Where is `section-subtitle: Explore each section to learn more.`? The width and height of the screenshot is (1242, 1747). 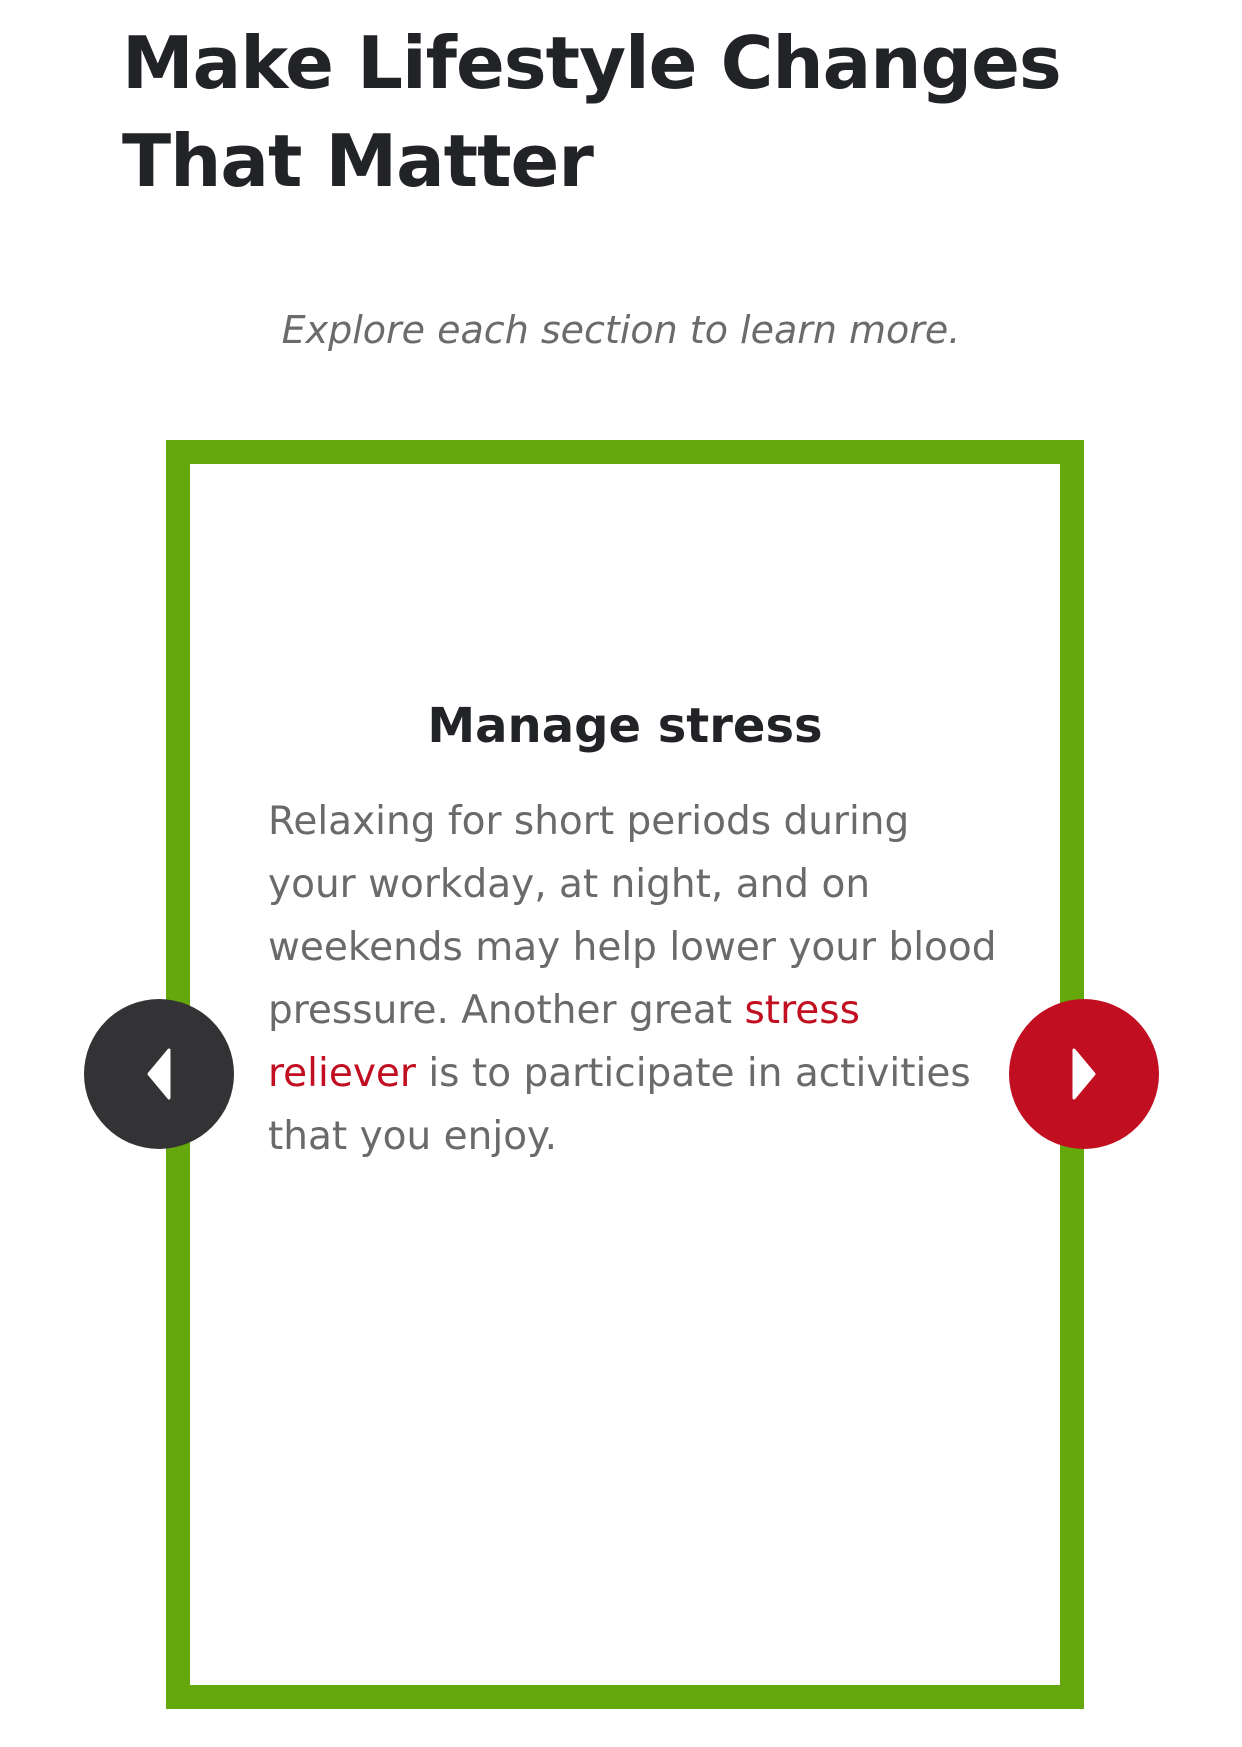
section-subtitle: Explore each section to learn more. is located at coordinates (621, 330).